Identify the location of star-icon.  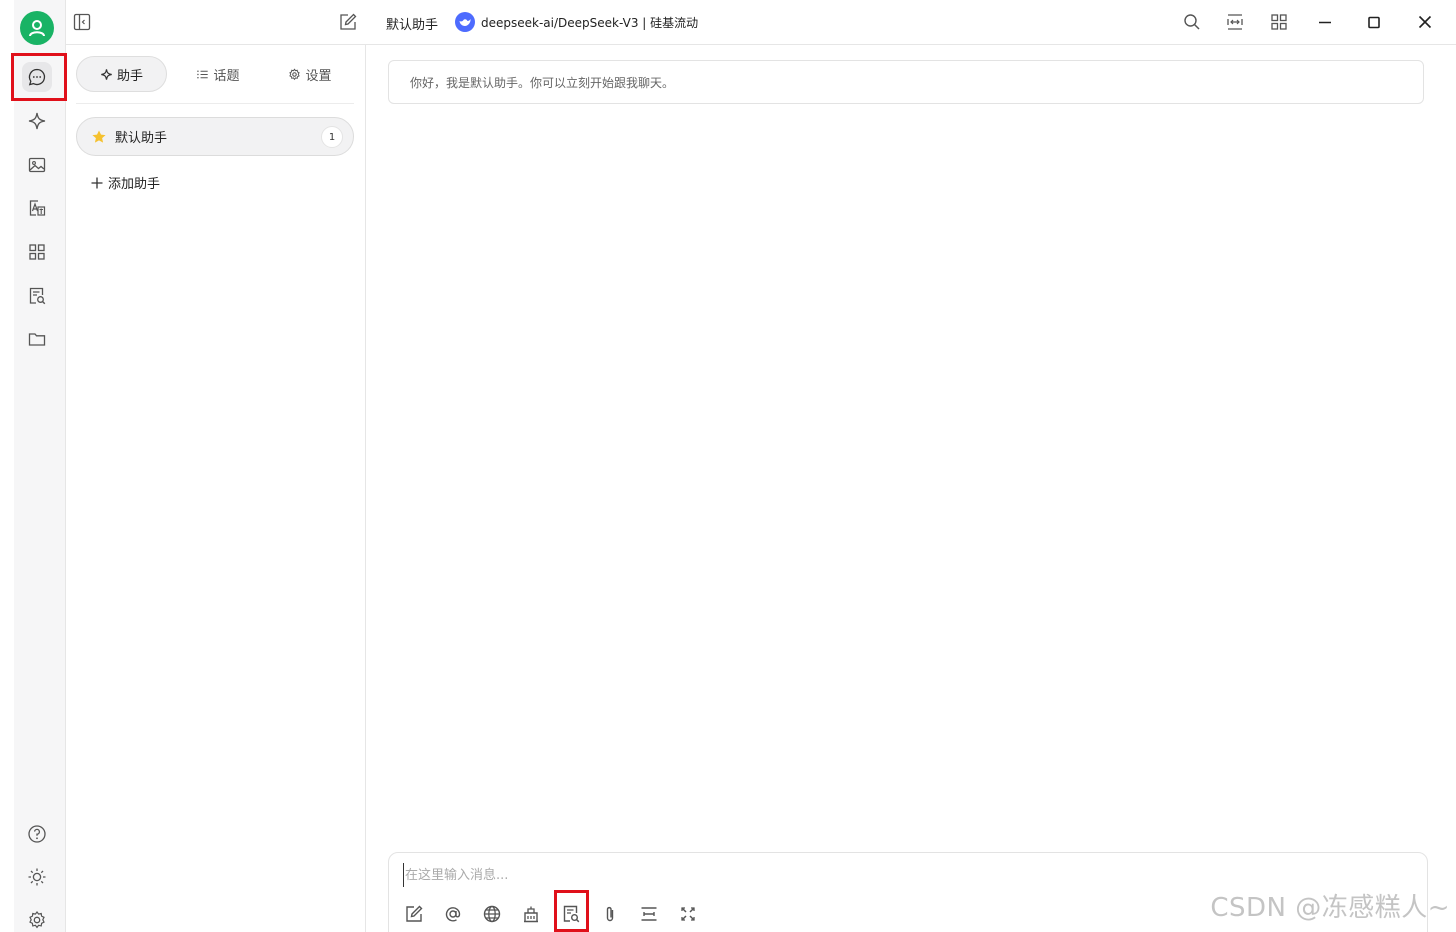
(99, 136).